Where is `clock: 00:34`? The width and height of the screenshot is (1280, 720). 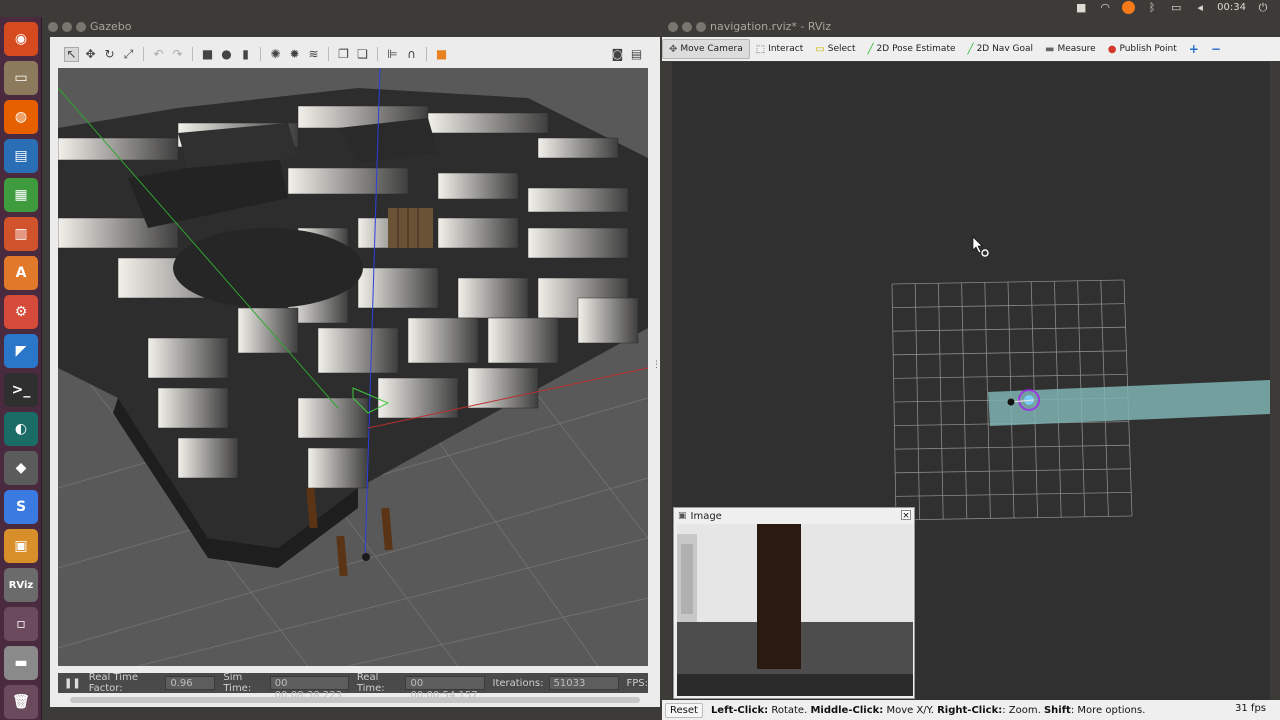
clock: 00:34 is located at coordinates (1231, 7).